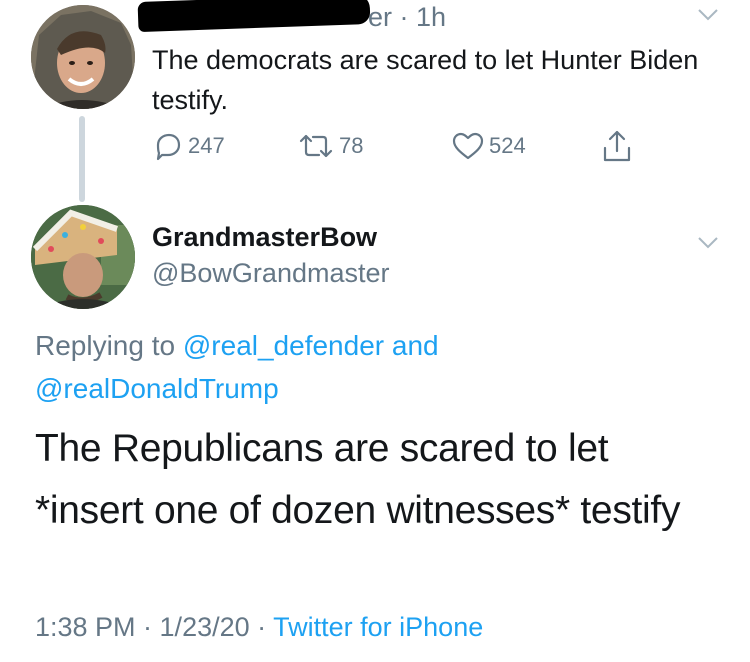 The width and height of the screenshot is (750, 662). I want to click on reply-author-avatar, so click(83, 257).